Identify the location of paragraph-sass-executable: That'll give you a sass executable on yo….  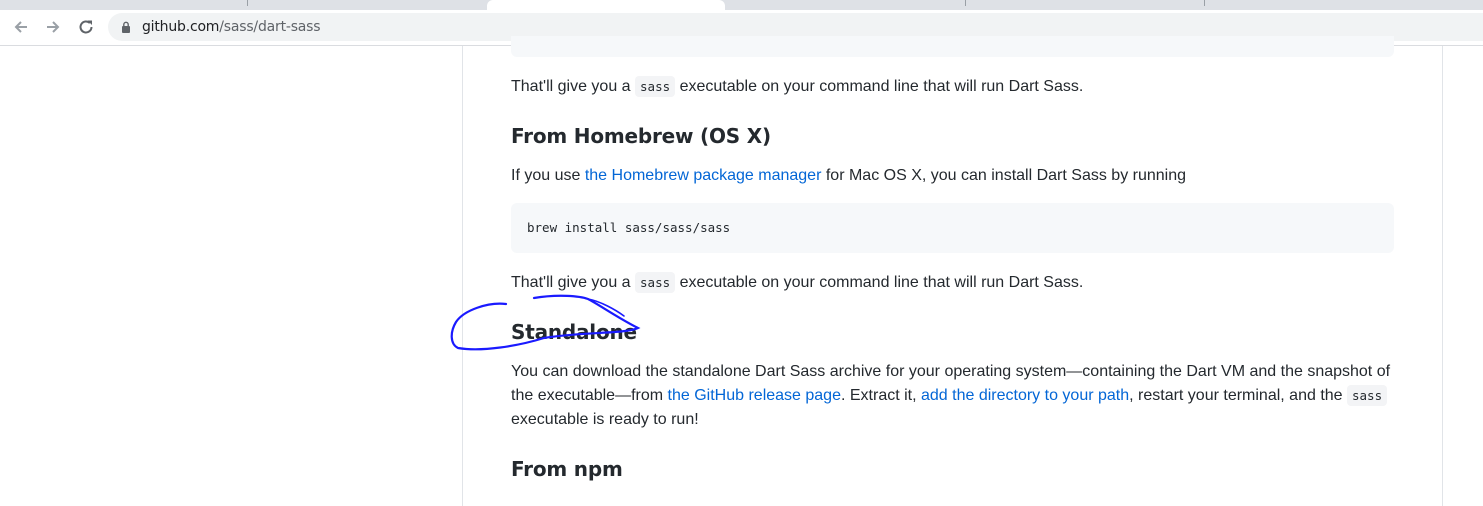
(952, 87).